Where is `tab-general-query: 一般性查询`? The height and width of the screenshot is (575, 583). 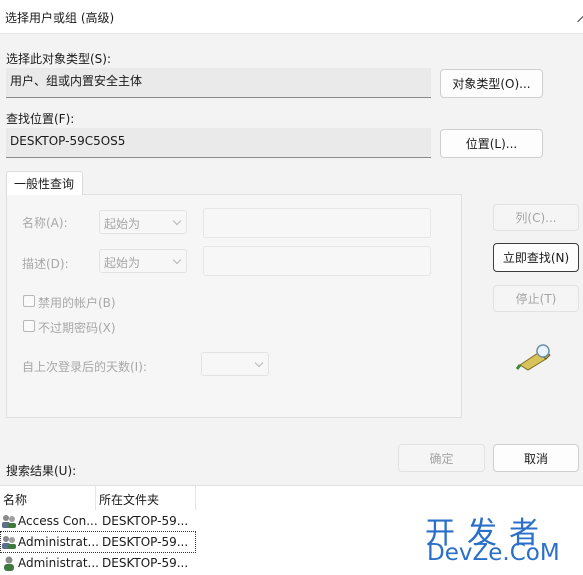 tab-general-query: 一般性查询 is located at coordinates (44, 183).